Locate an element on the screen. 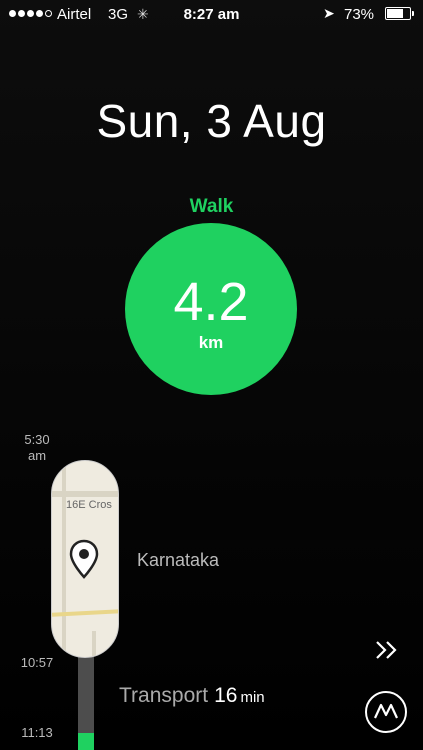  map-street-label: 16E Cros is located at coordinates (89, 505).